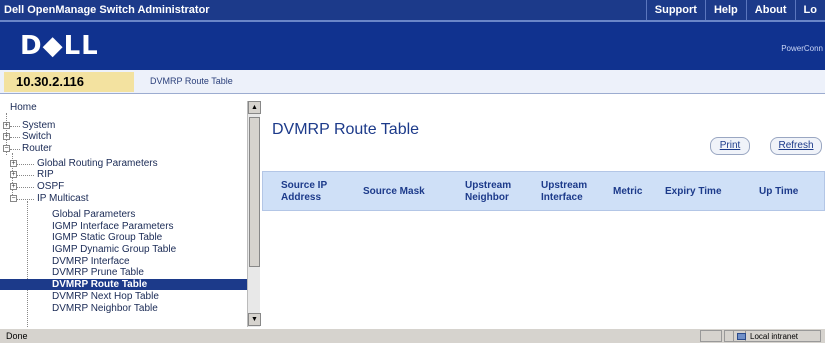 Image resolution: width=825 pixels, height=343 pixels. I want to click on print-button: Print, so click(730, 146).